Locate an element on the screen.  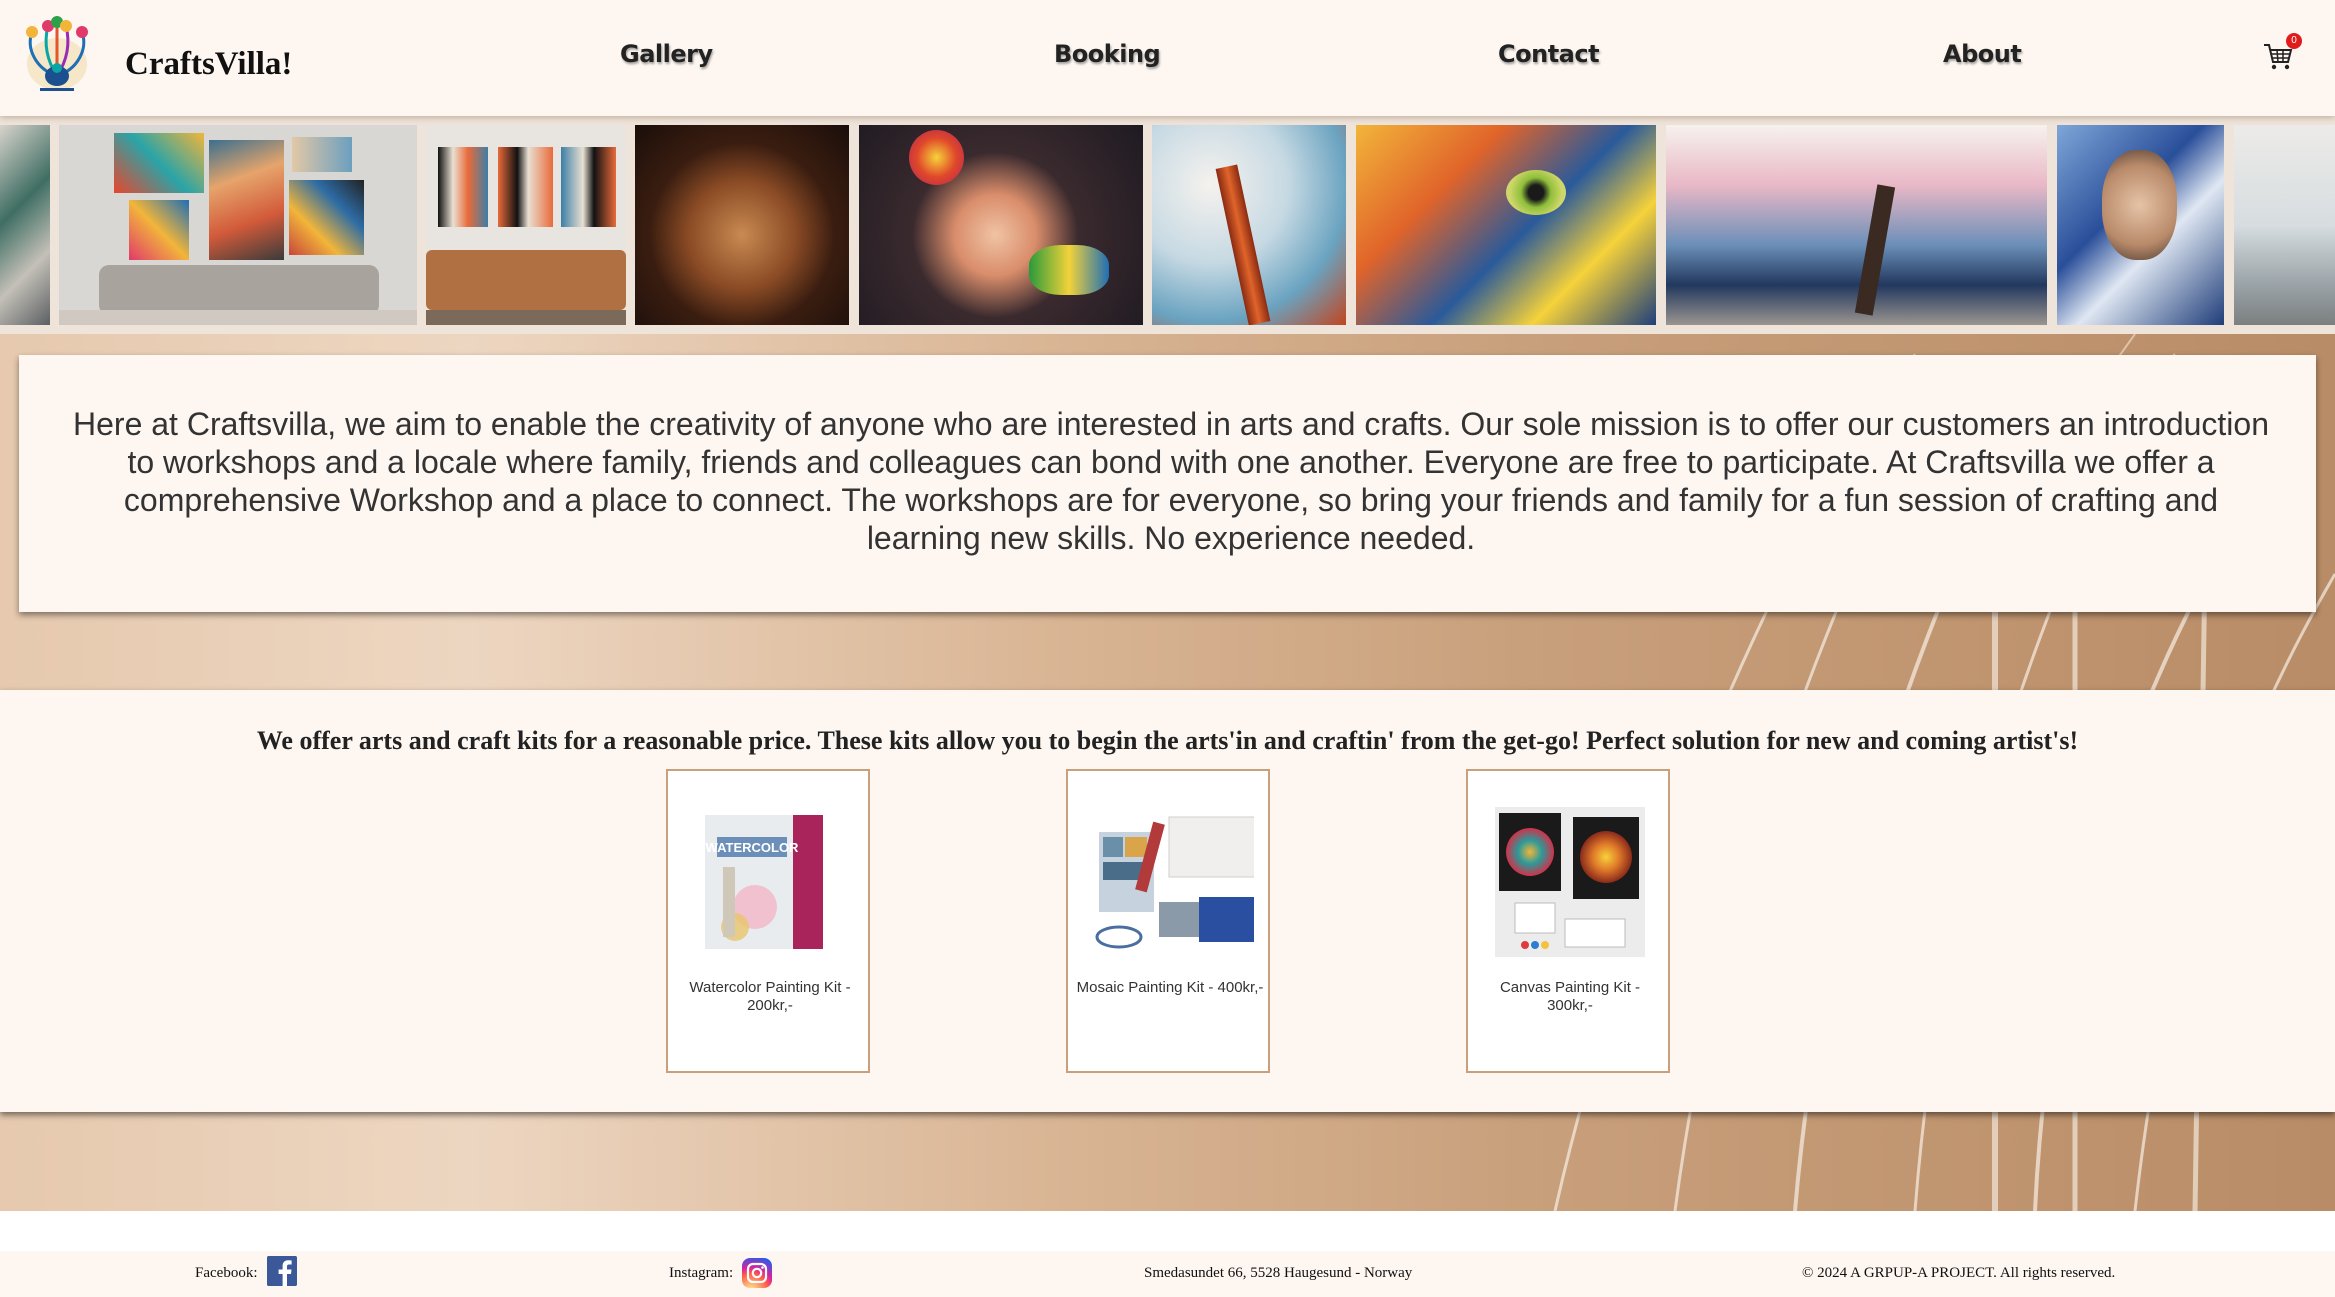
kit-label: Mosaic Painting Kit - 400kr,- is located at coordinates (1170, 987).